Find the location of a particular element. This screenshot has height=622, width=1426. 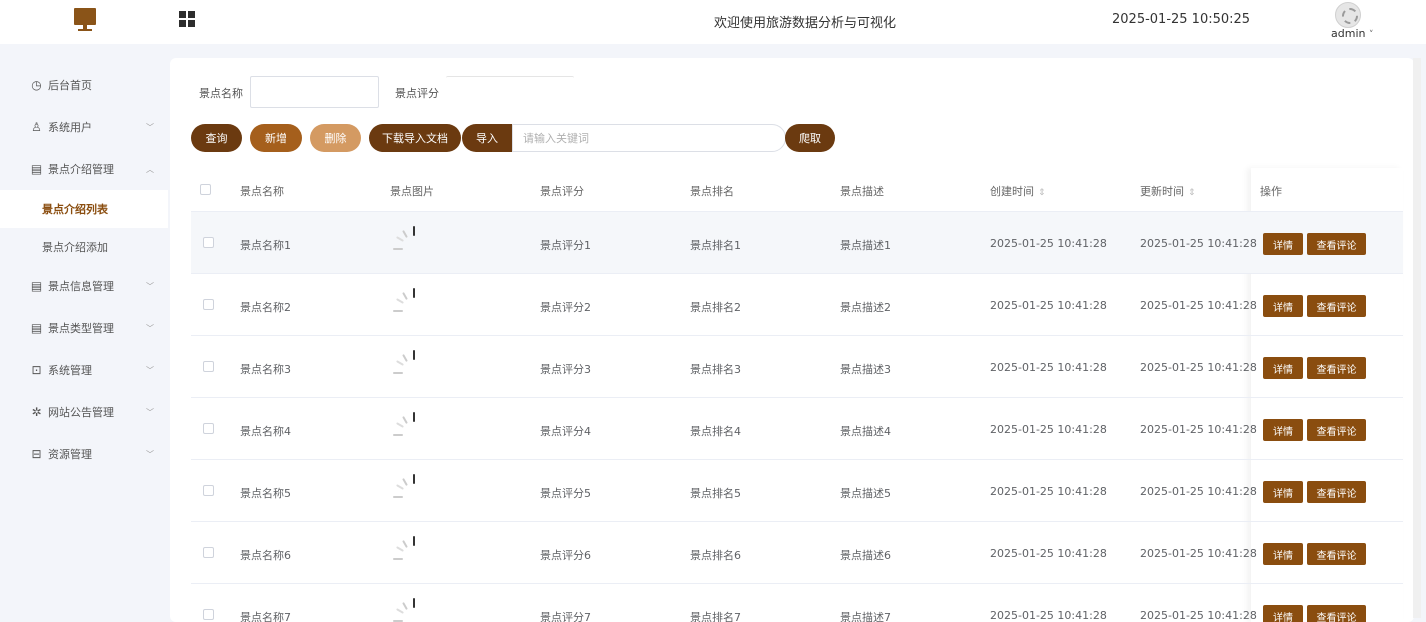

score-filter-input is located at coordinates (510, 92).